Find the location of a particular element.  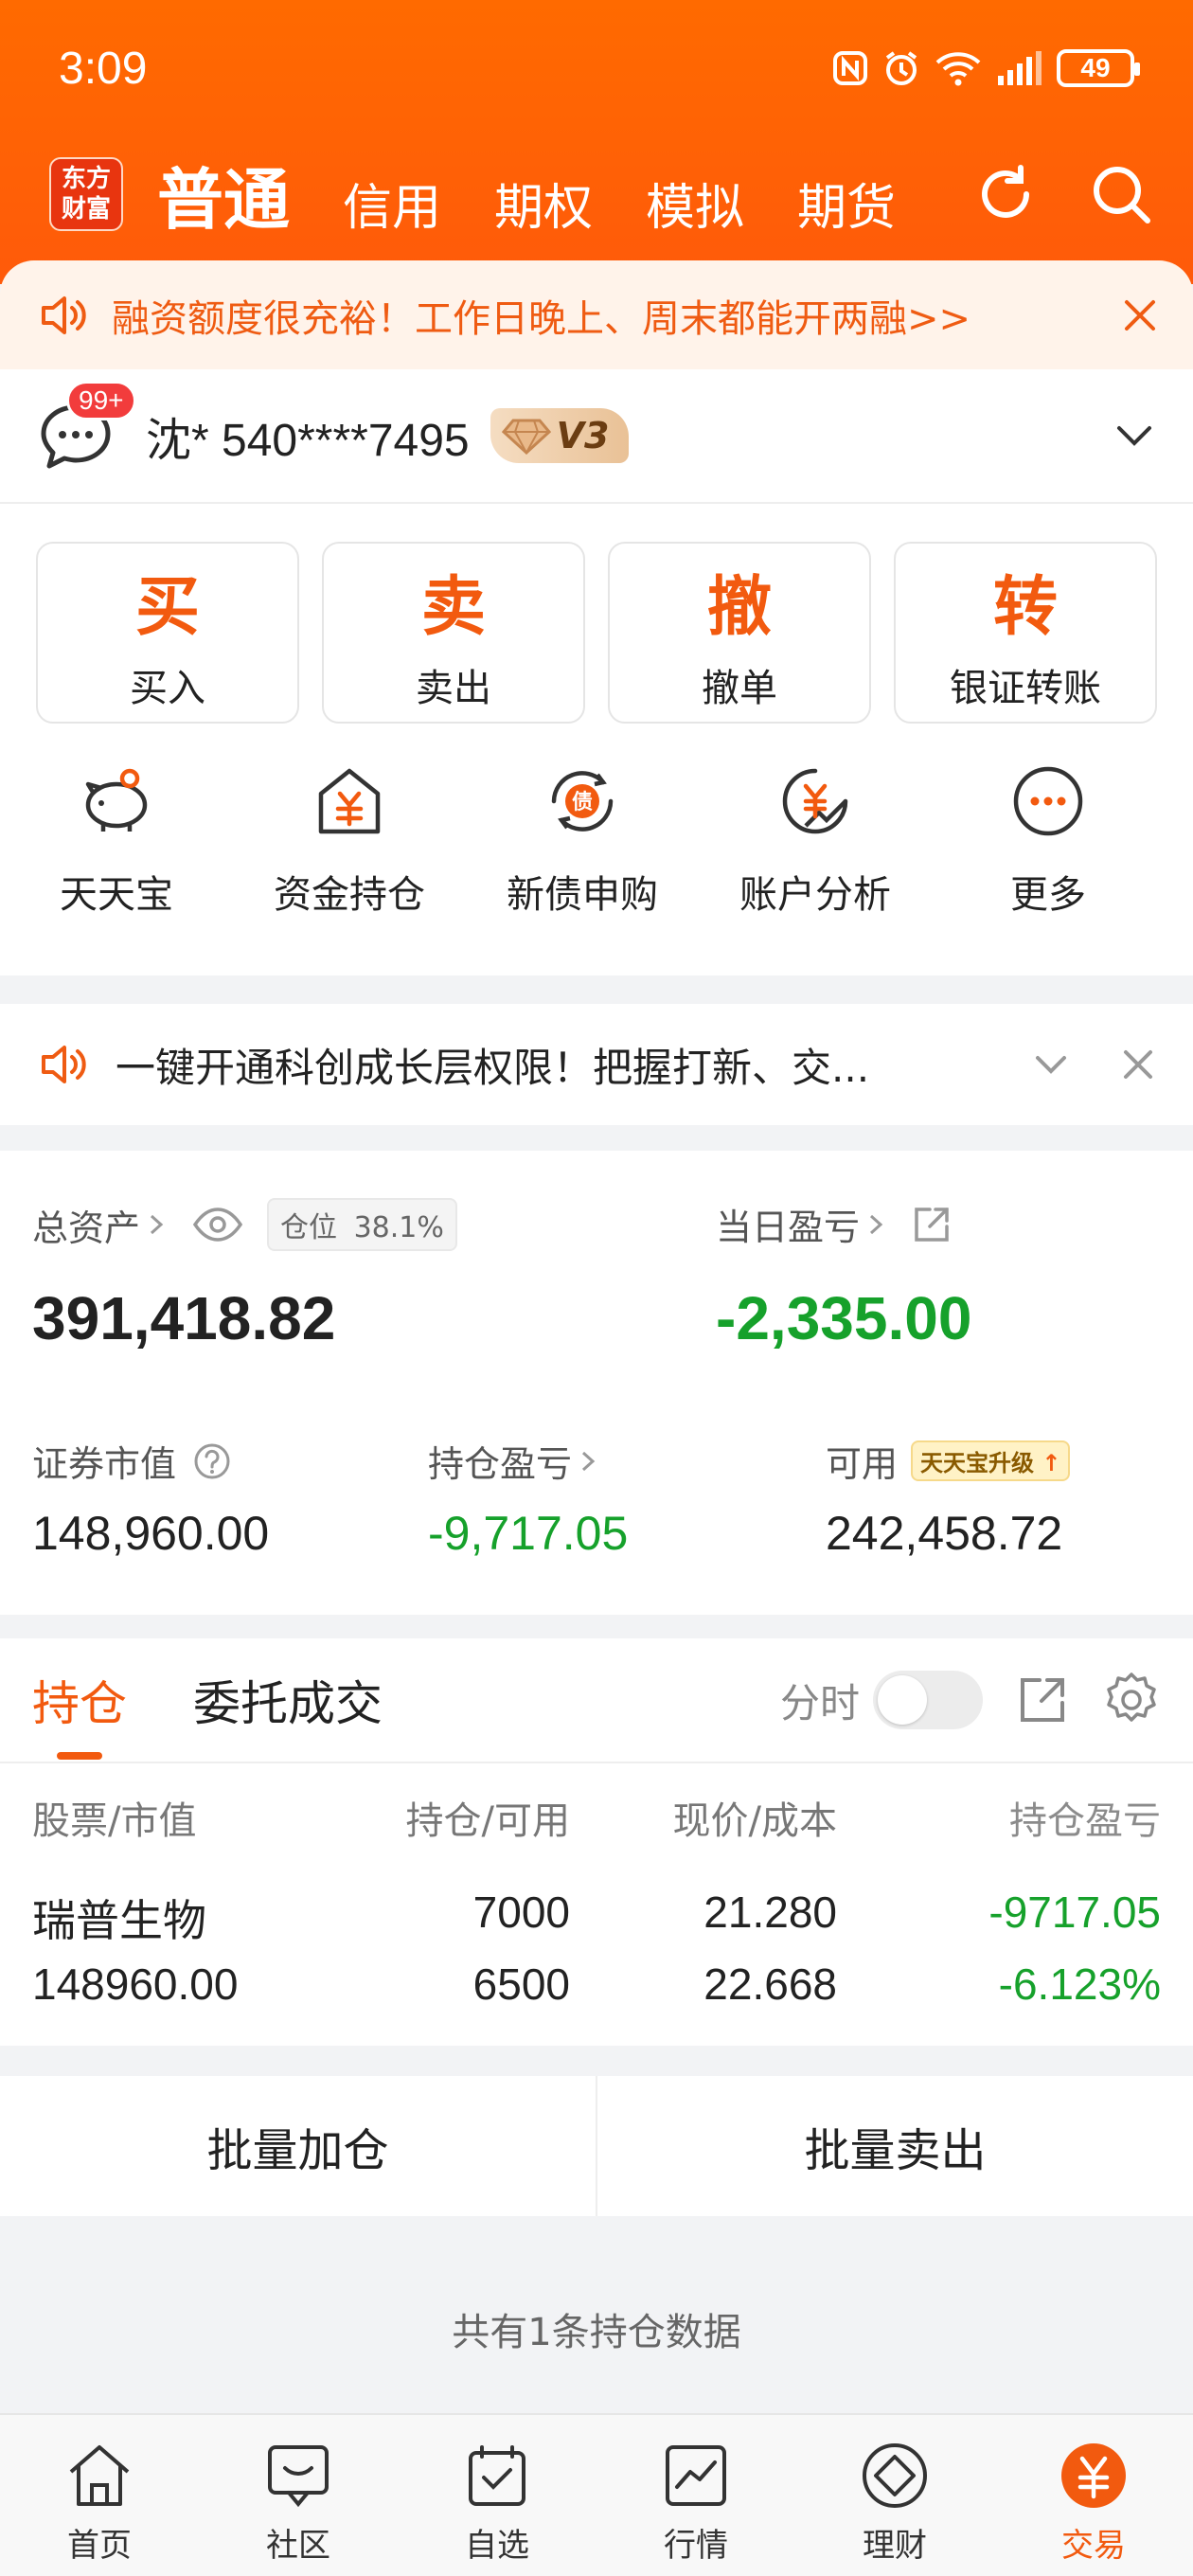

arrow-up-icon: ↑ is located at coordinates (1051, 1463).